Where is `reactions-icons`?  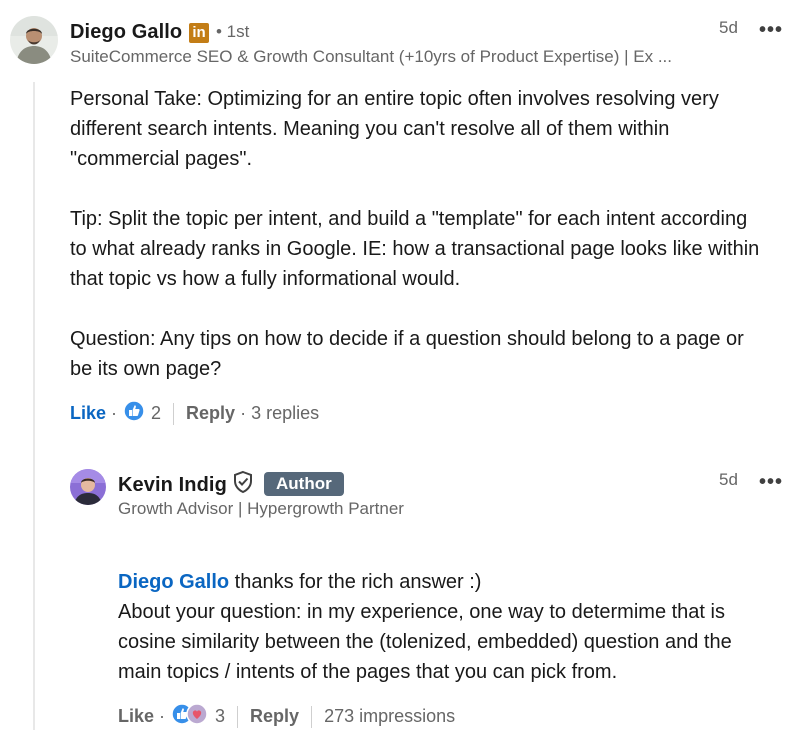
reactions-icons is located at coordinates (190, 716).